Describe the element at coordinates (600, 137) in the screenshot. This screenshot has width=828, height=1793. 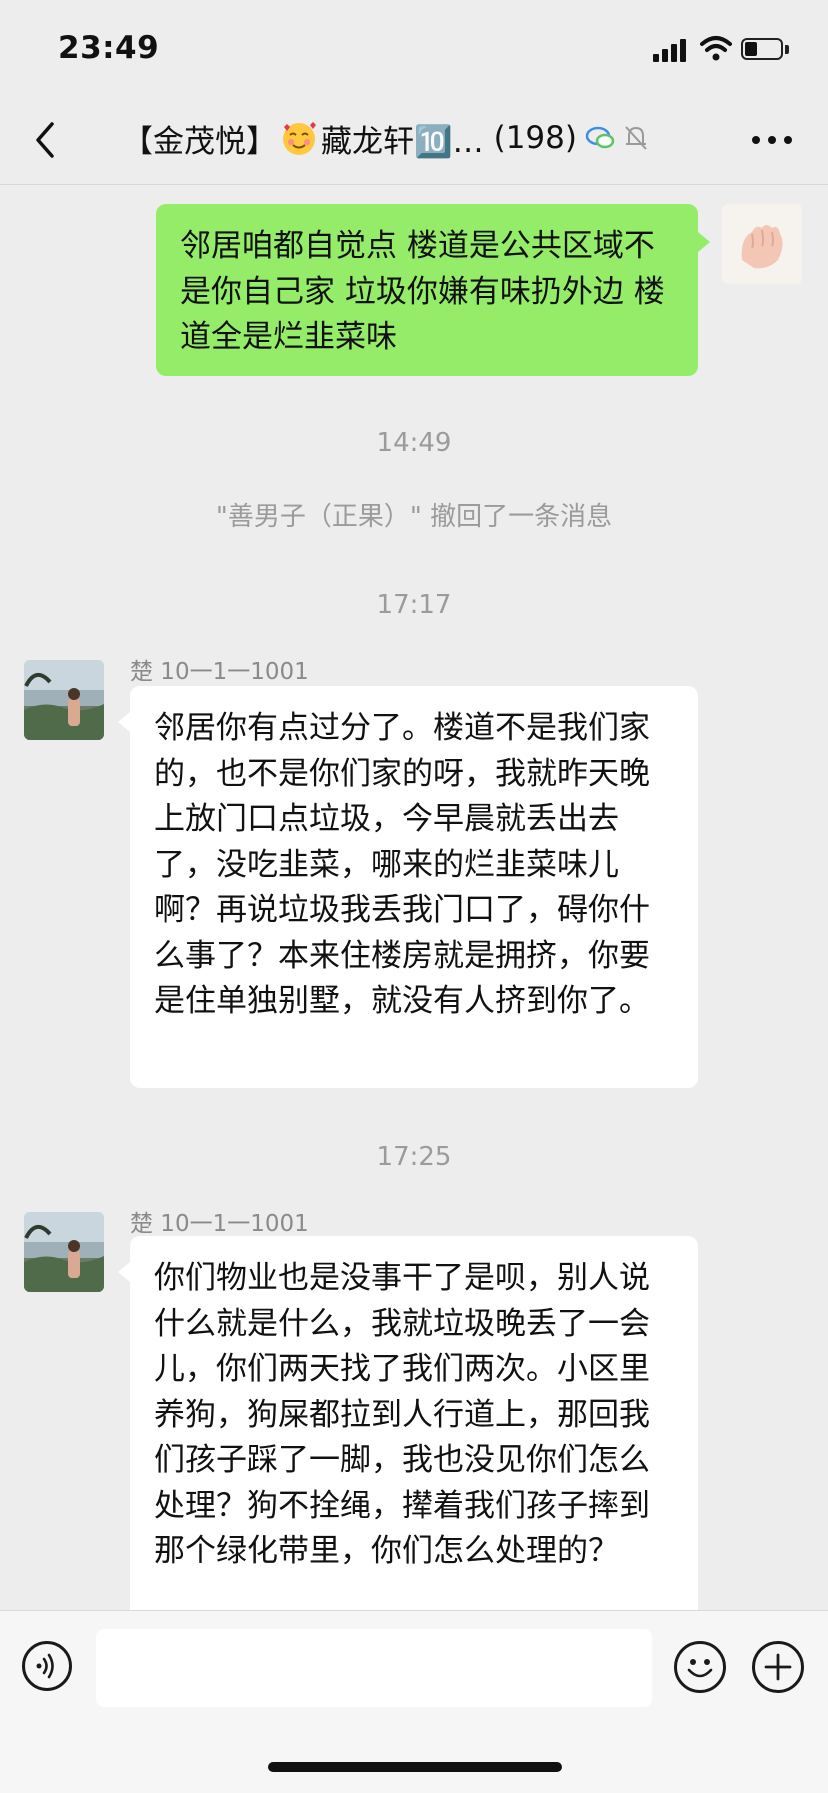
I see `chat-bubbles-icon` at that location.